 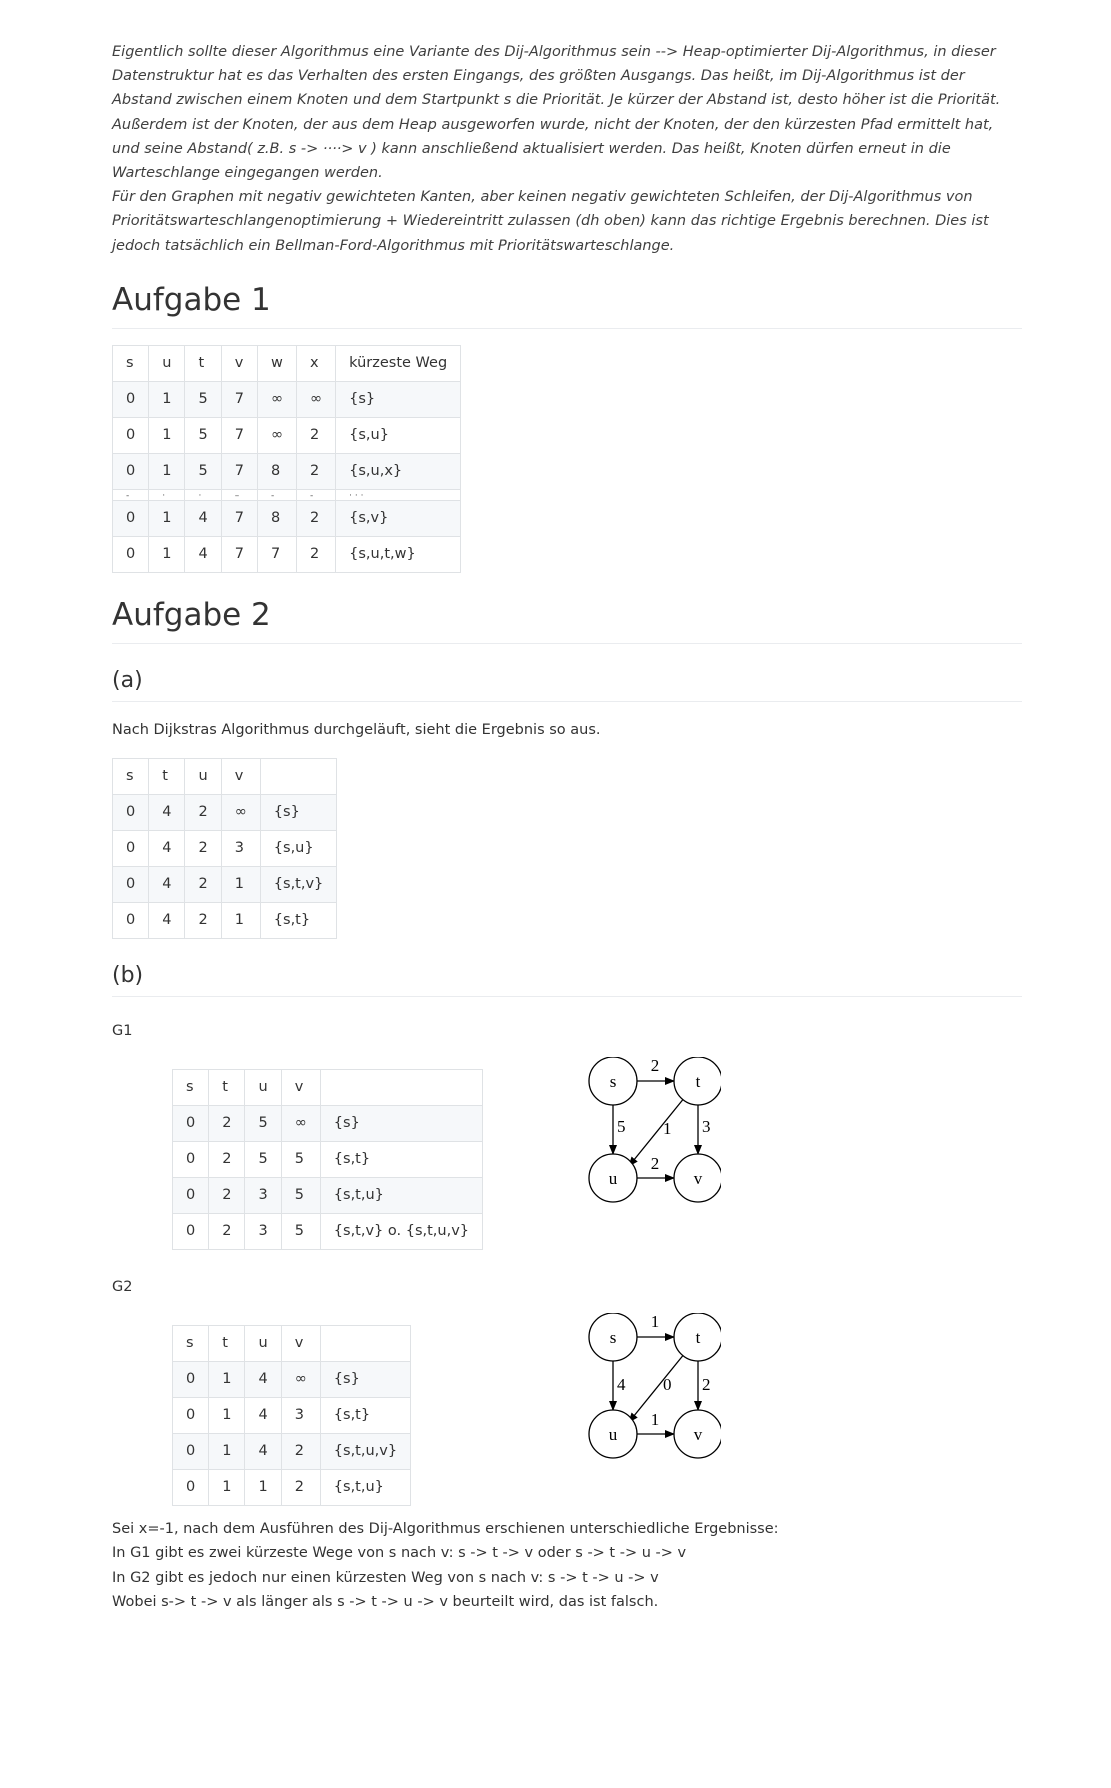 I want to click on node-label: s, so click(x=613, y=1337).